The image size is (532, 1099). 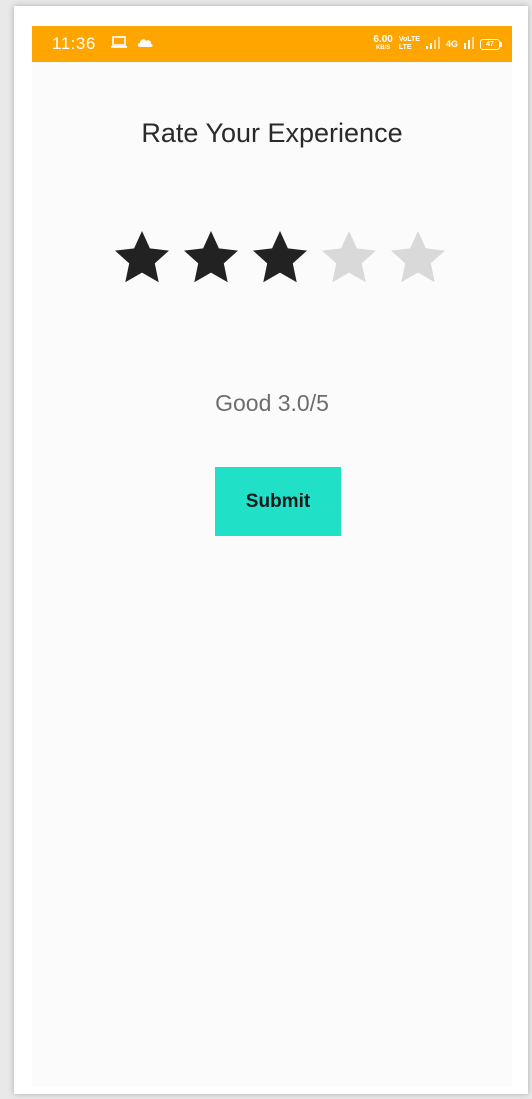 I want to click on net-speed-unit: KB/S, so click(x=383, y=48).